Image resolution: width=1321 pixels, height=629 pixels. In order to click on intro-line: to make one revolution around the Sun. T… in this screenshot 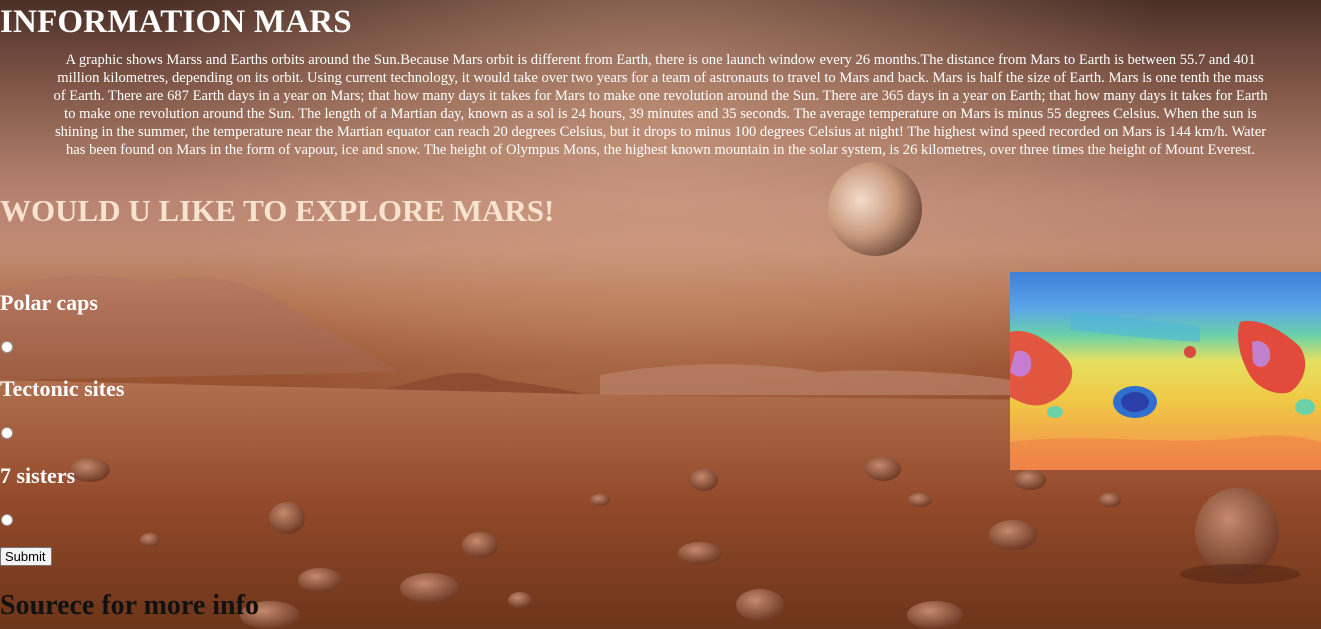, I will do `click(660, 114)`.